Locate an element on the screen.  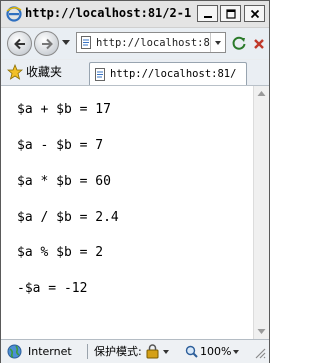
security-button is located at coordinates (160, 351).